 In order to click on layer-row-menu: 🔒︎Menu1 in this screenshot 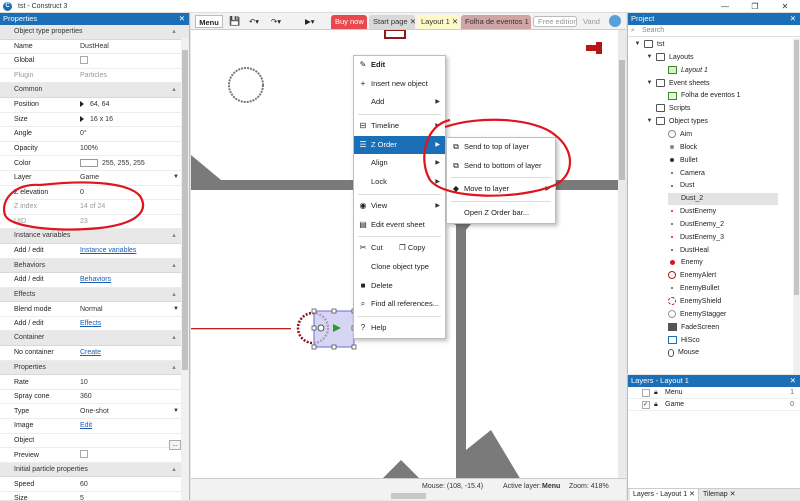, I will do `click(714, 393)`.